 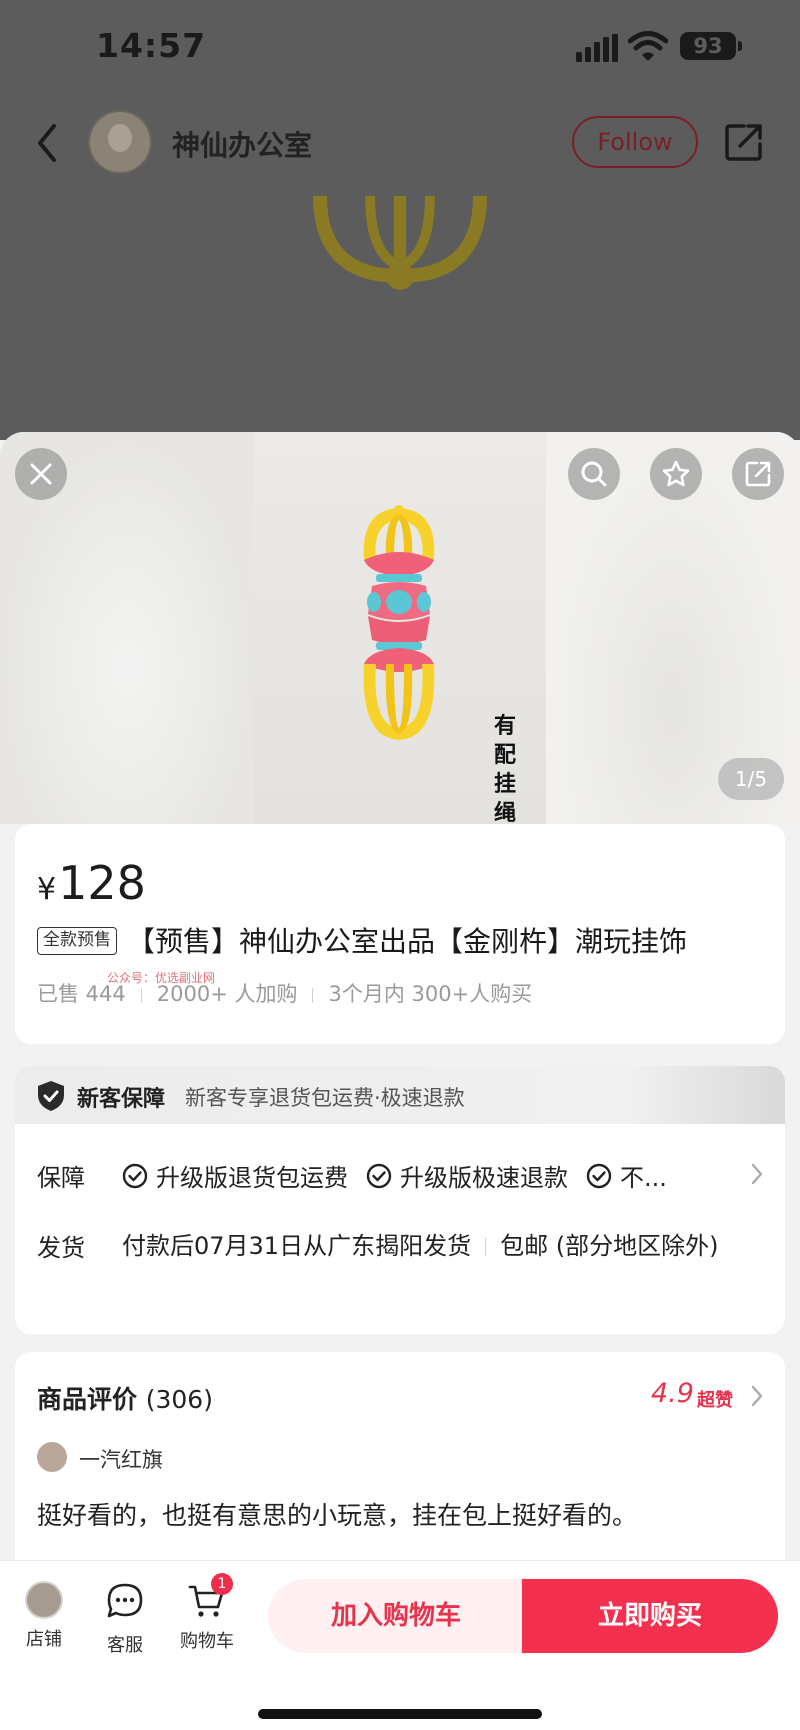 What do you see at coordinates (635, 142) in the screenshot?
I see `follow-button: Follow` at bounding box center [635, 142].